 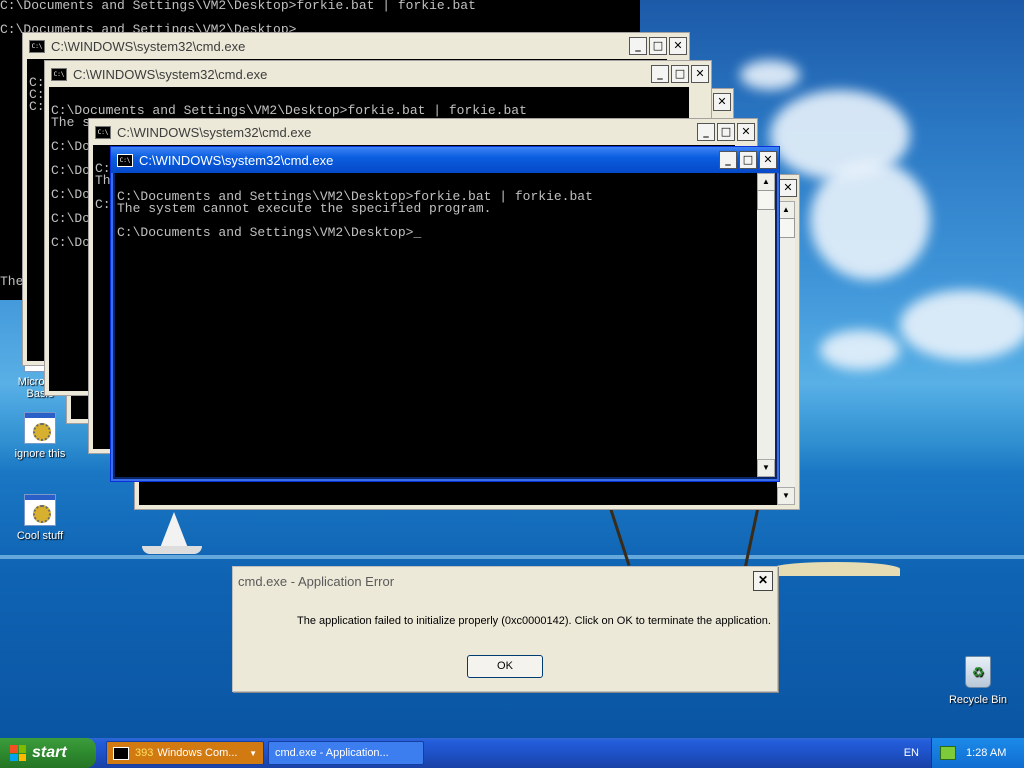 What do you see at coordinates (121, 753) in the screenshot?
I see `console-icon` at bounding box center [121, 753].